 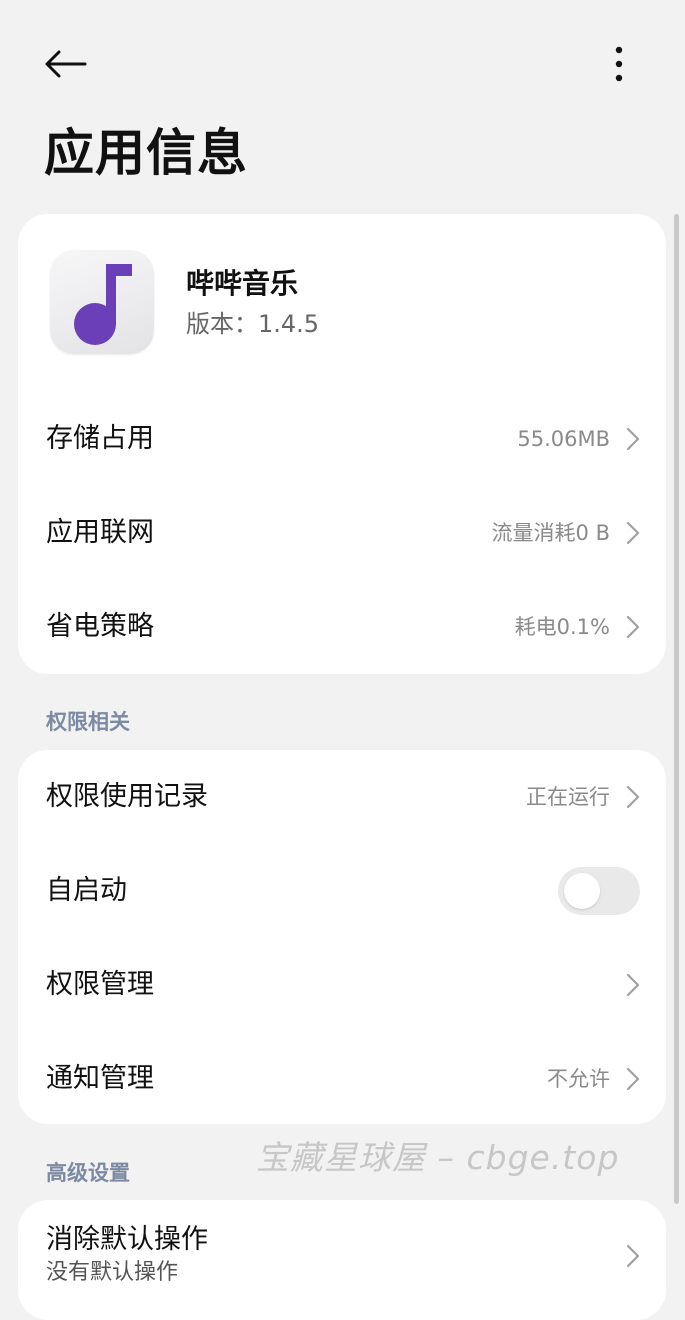 What do you see at coordinates (342, 299) in the screenshot?
I see `app-header: 哔哔音乐 版本：1.4.5` at bounding box center [342, 299].